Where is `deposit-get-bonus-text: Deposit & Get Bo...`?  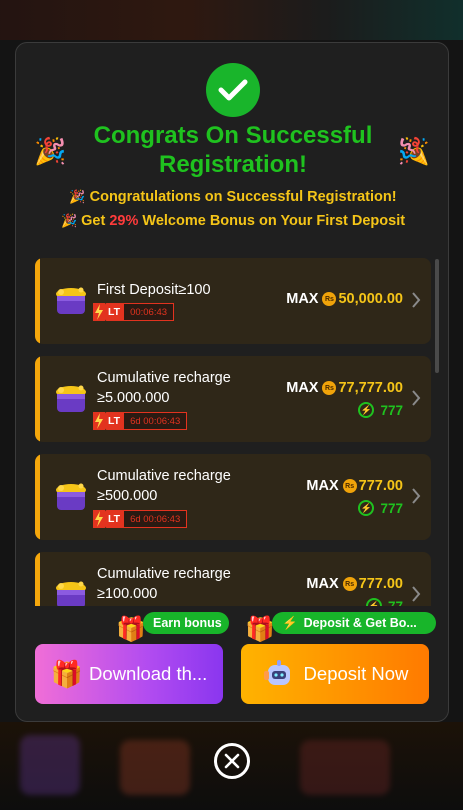
deposit-get-bonus-text: Deposit & Get Bo... is located at coordinates (360, 623).